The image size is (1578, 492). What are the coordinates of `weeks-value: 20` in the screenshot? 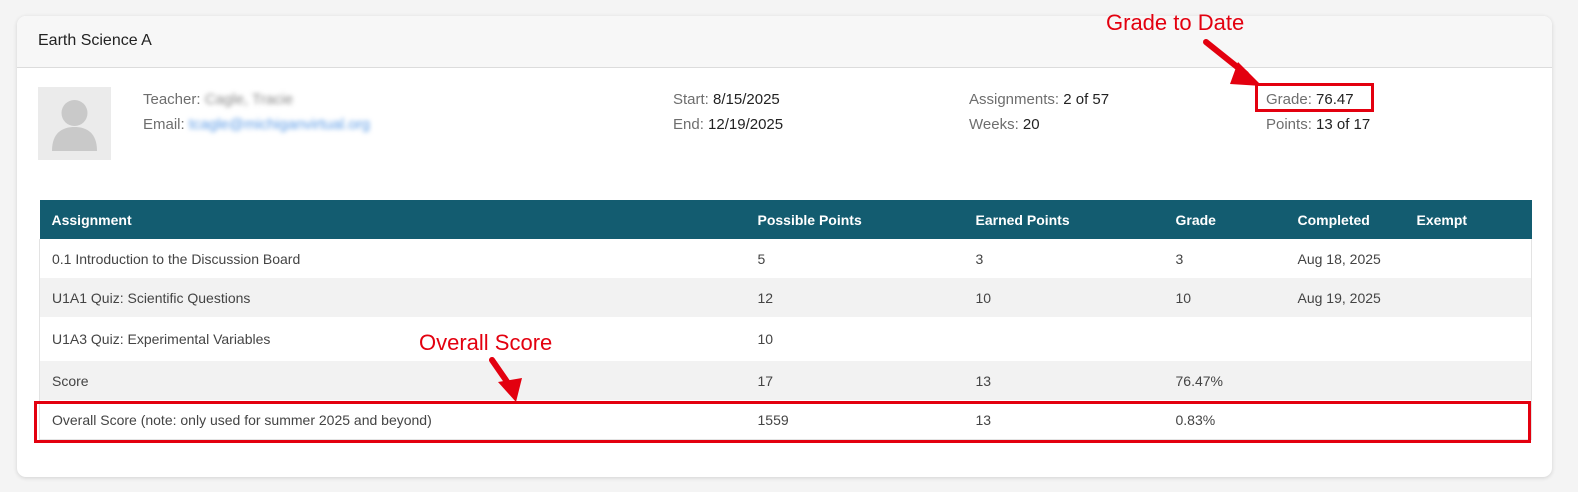 It's located at (1031, 124).